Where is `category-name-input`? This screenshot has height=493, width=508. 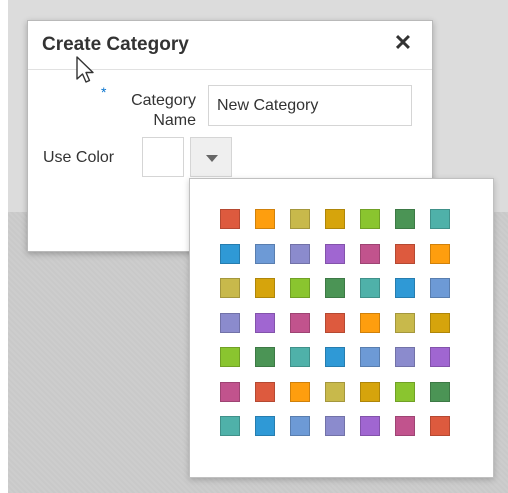
category-name-input is located at coordinates (310, 105).